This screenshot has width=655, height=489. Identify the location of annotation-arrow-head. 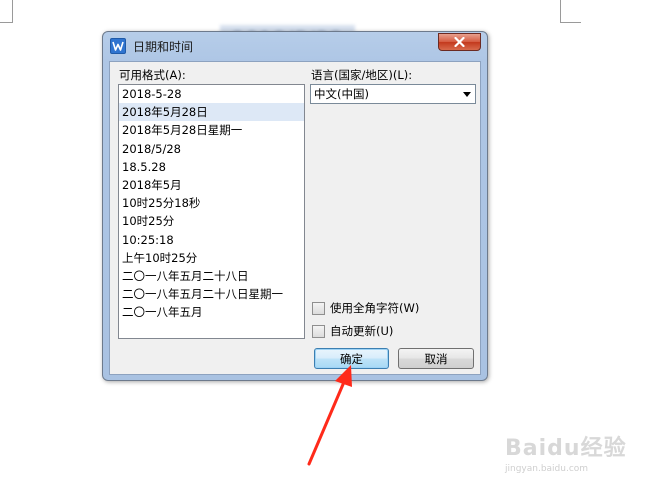
(343, 376).